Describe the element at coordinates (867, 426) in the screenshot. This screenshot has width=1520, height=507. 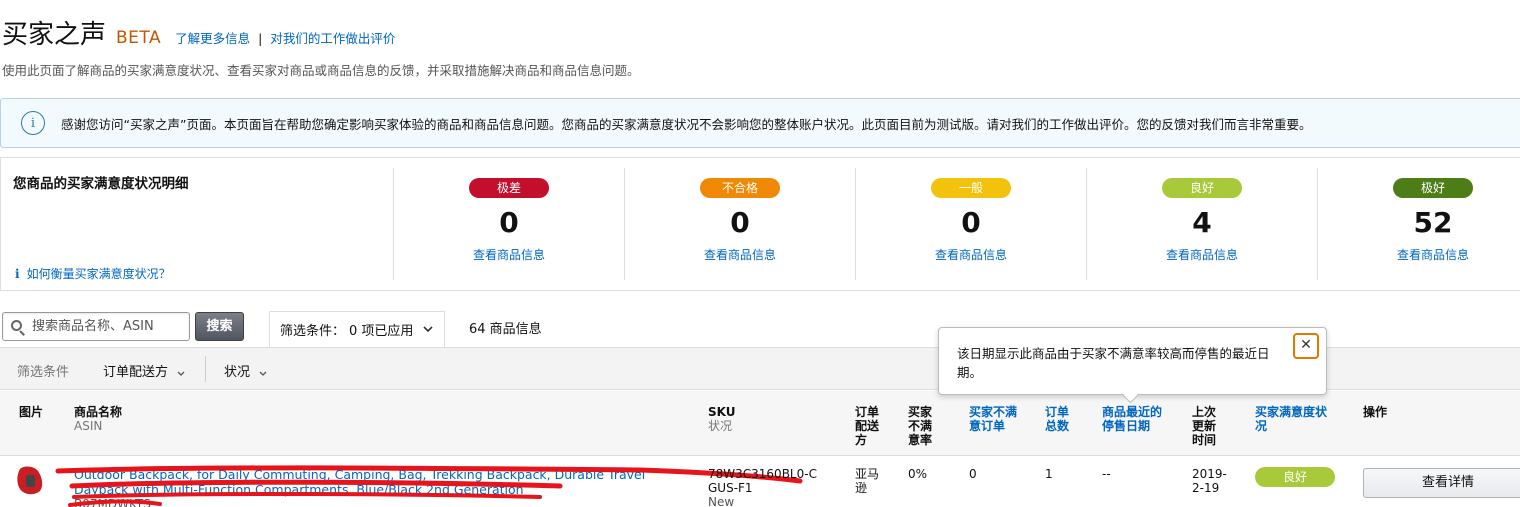
I see `col-fulfillment: 订单配送方` at that location.